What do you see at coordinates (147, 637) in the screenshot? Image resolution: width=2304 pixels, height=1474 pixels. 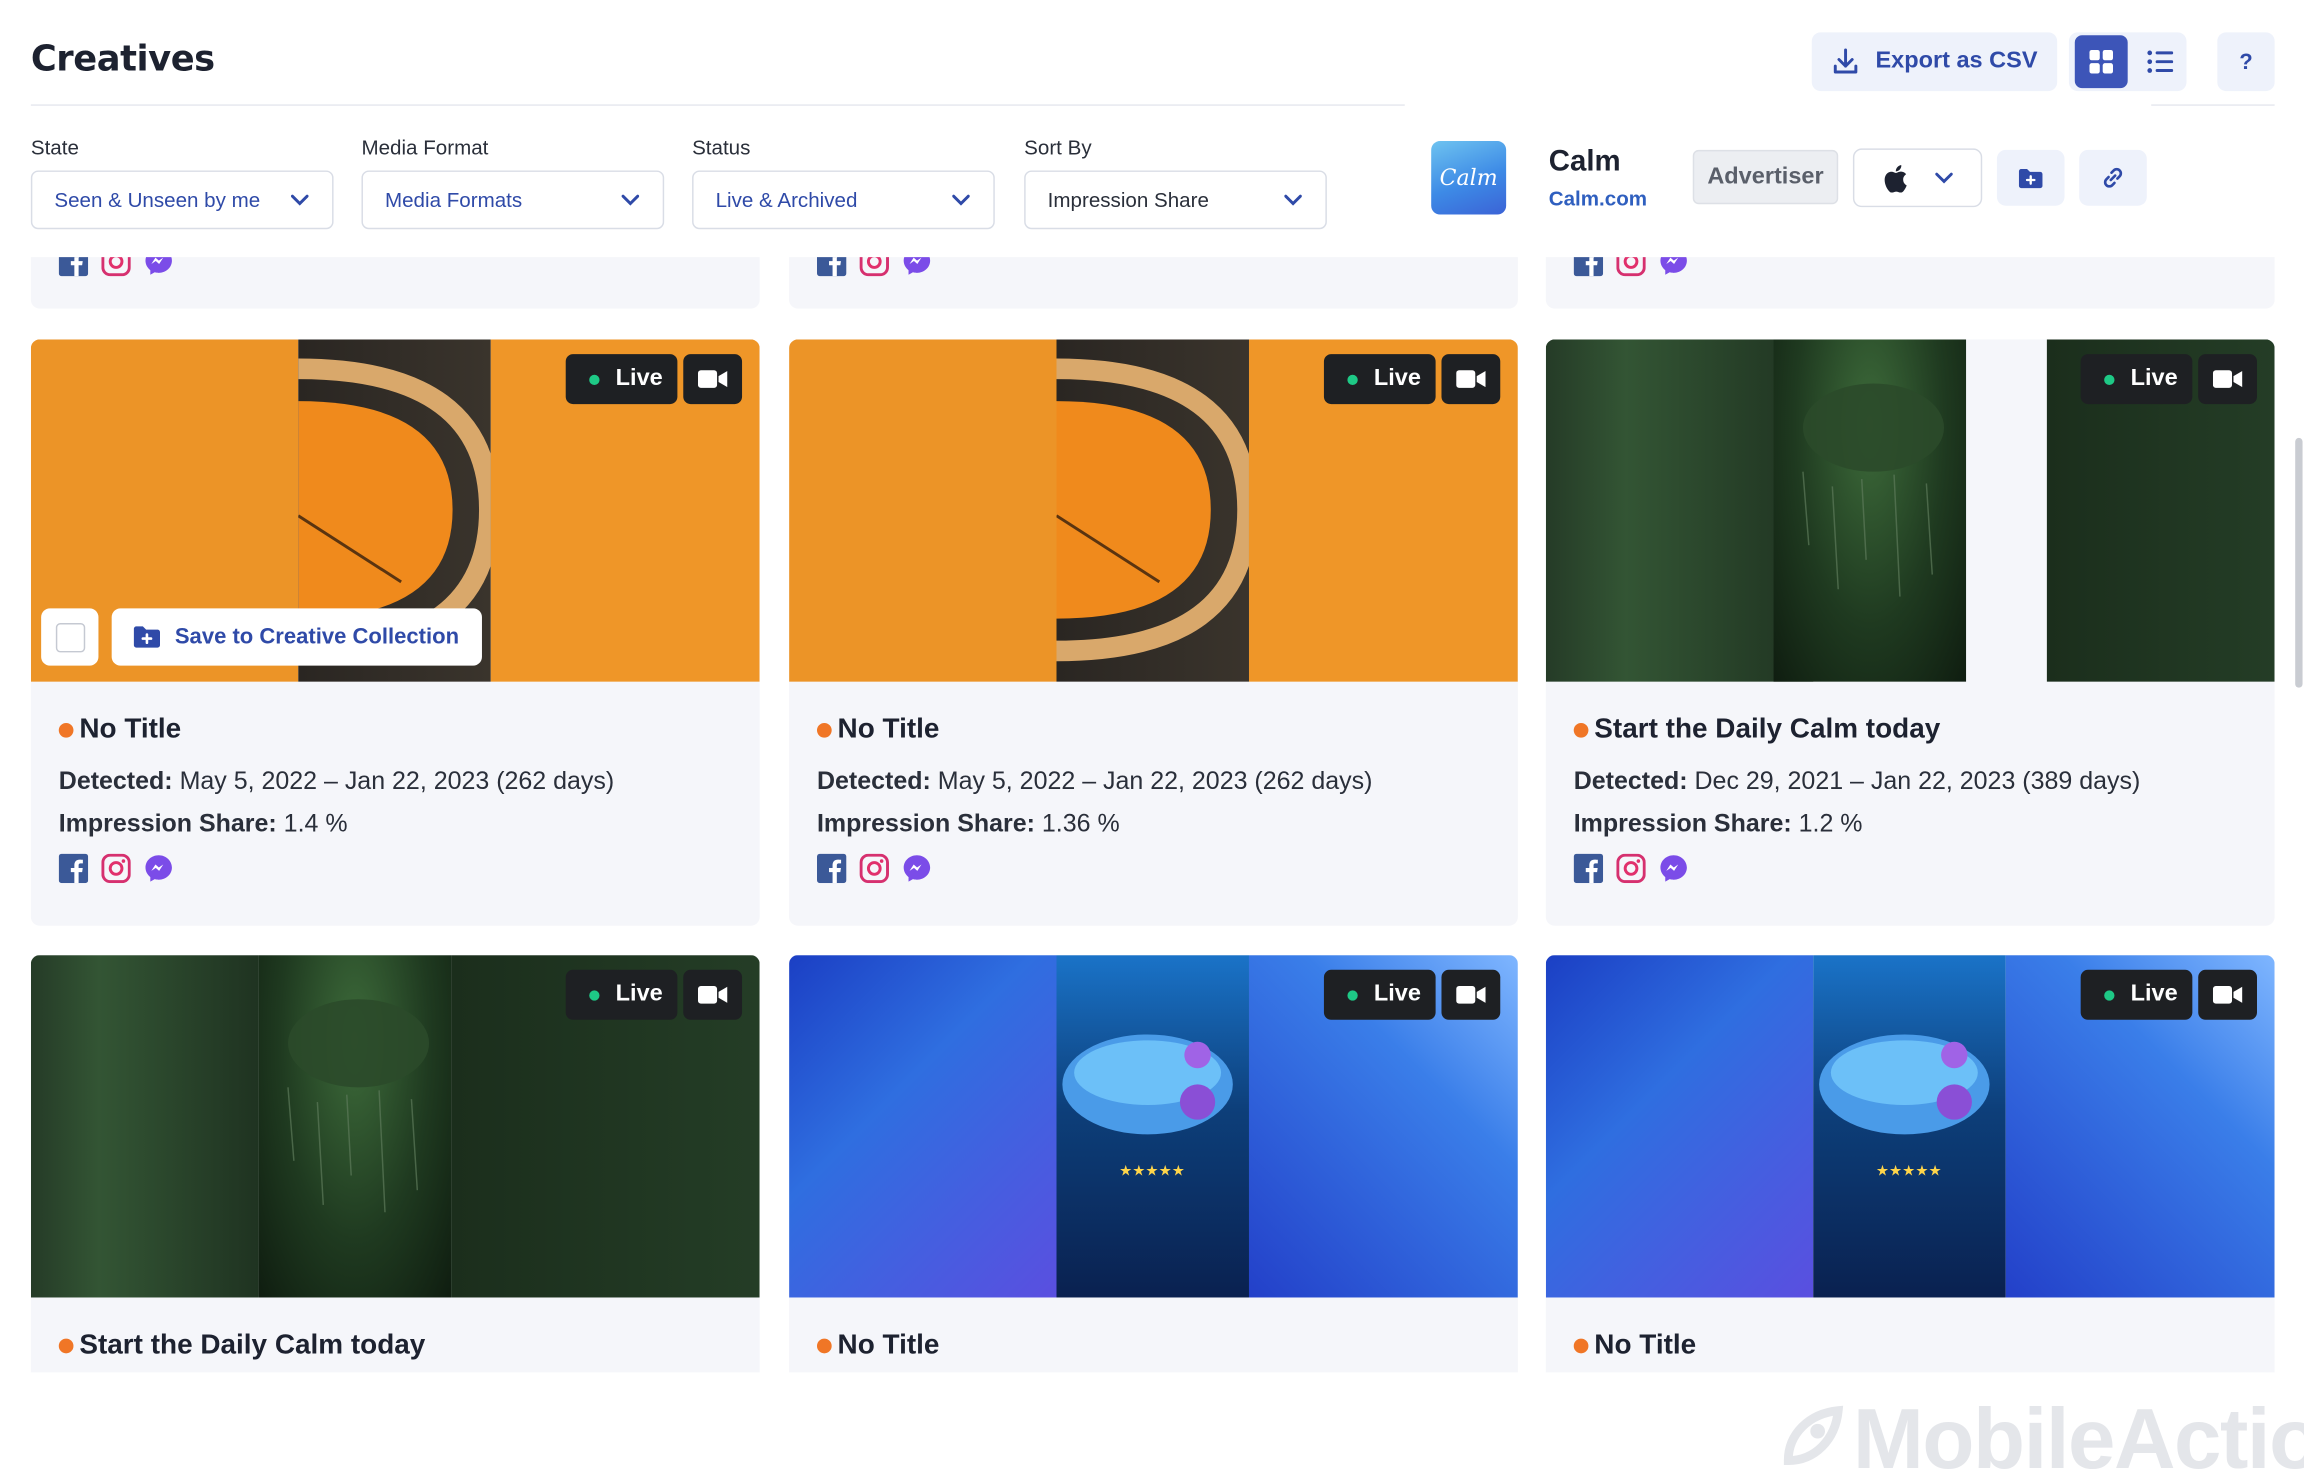 I see `folder-plus-icon` at bounding box center [147, 637].